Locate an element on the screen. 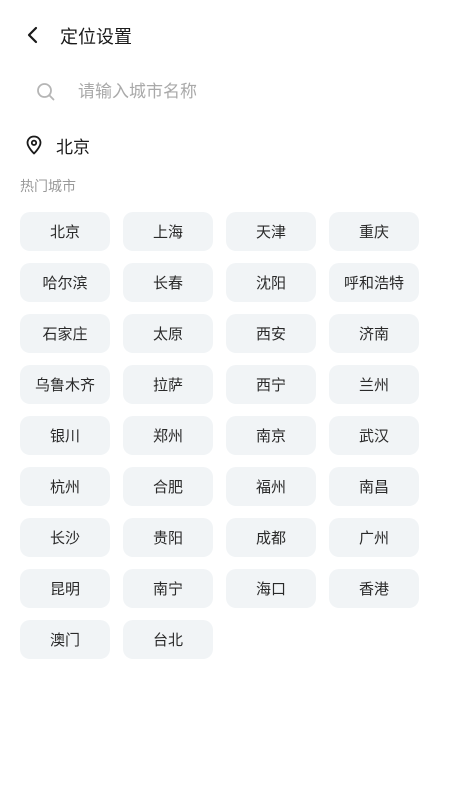  city-chip: 广州 is located at coordinates (374, 537).